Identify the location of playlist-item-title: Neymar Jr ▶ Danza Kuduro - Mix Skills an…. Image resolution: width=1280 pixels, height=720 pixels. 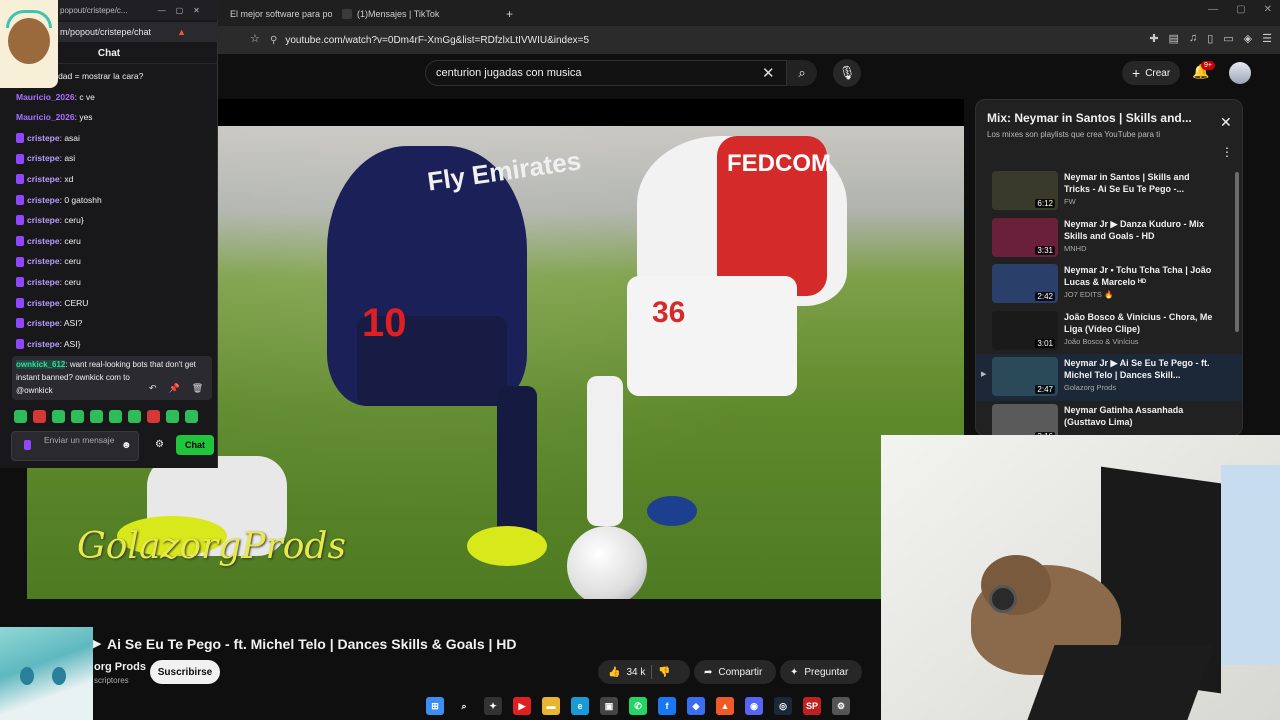
(1139, 230).